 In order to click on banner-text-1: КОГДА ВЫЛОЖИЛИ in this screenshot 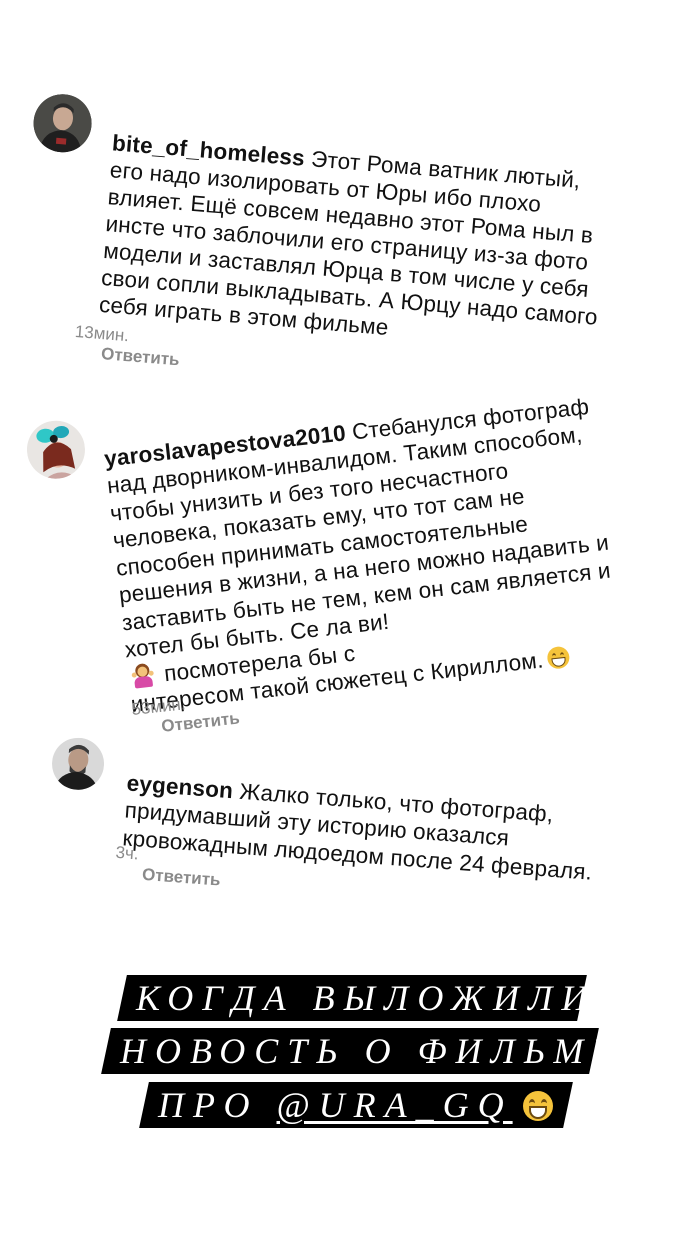, I will do `click(366, 998)`.